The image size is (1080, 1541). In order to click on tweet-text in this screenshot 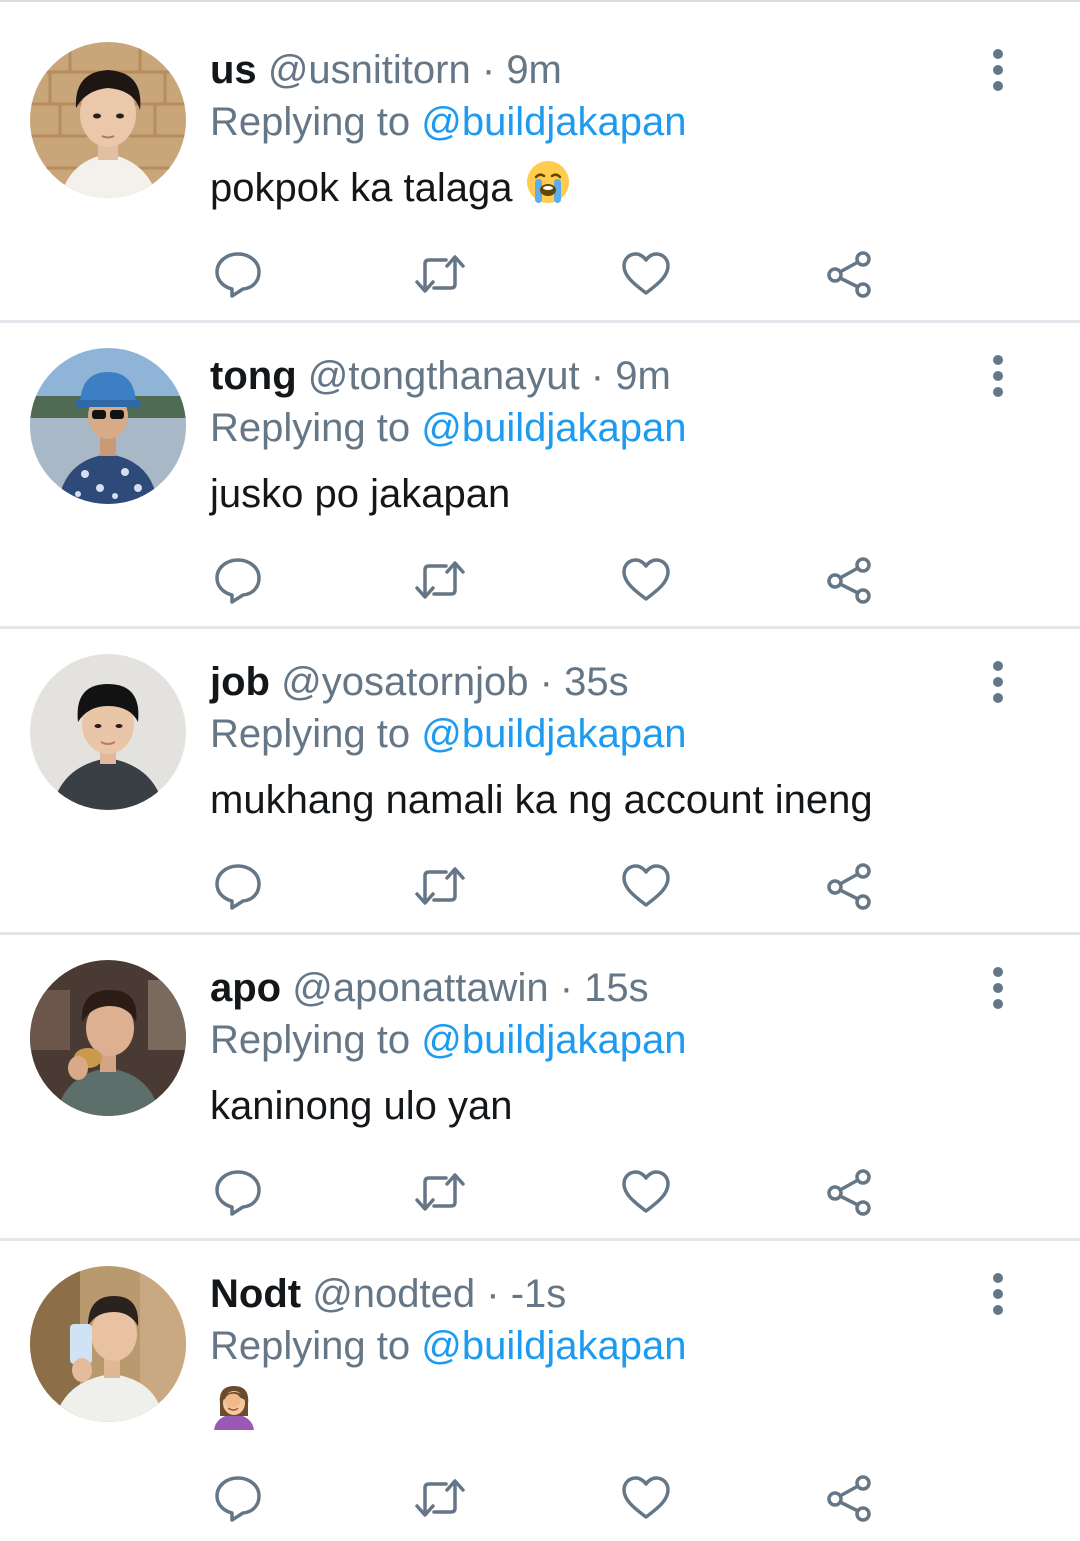, I will do `click(234, 1412)`.